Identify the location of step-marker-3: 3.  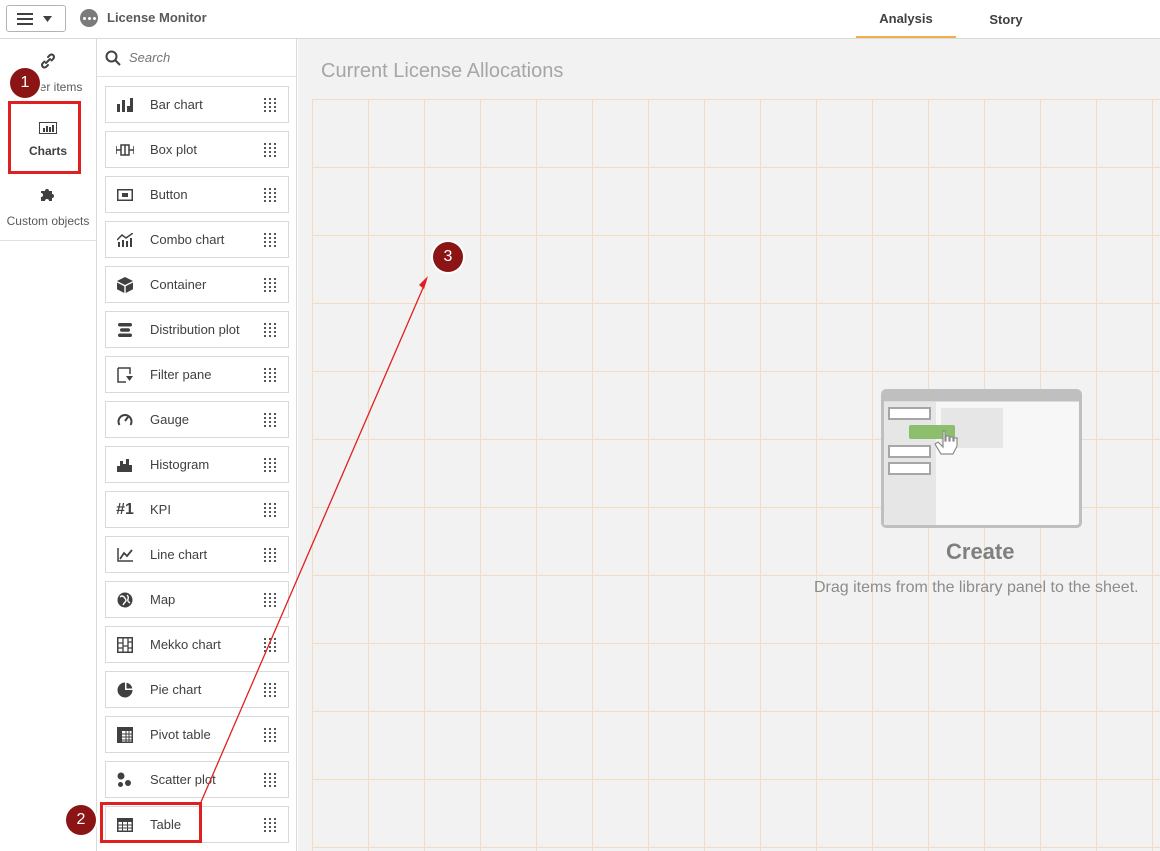
(448, 257).